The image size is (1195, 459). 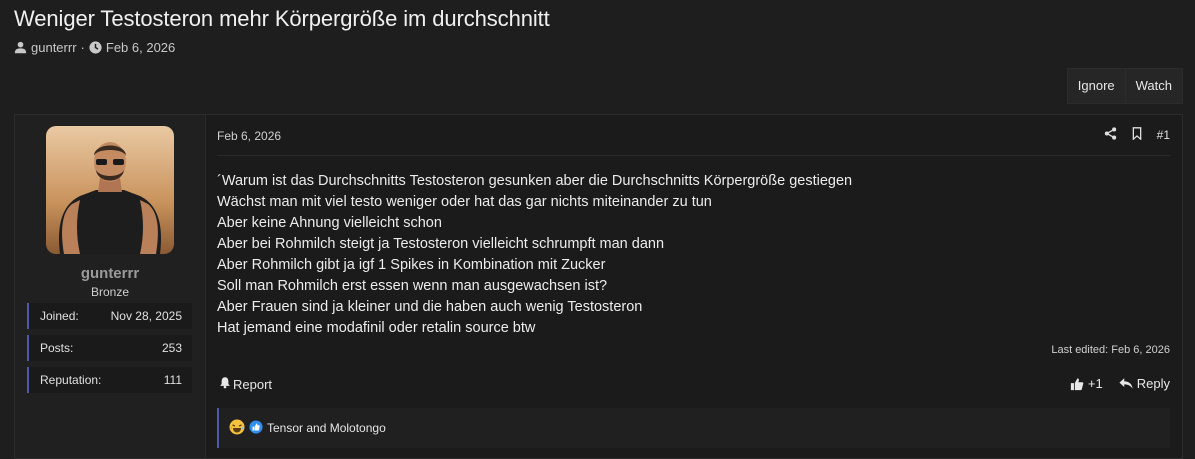 I want to click on stat-value: 253, so click(x=171, y=348).